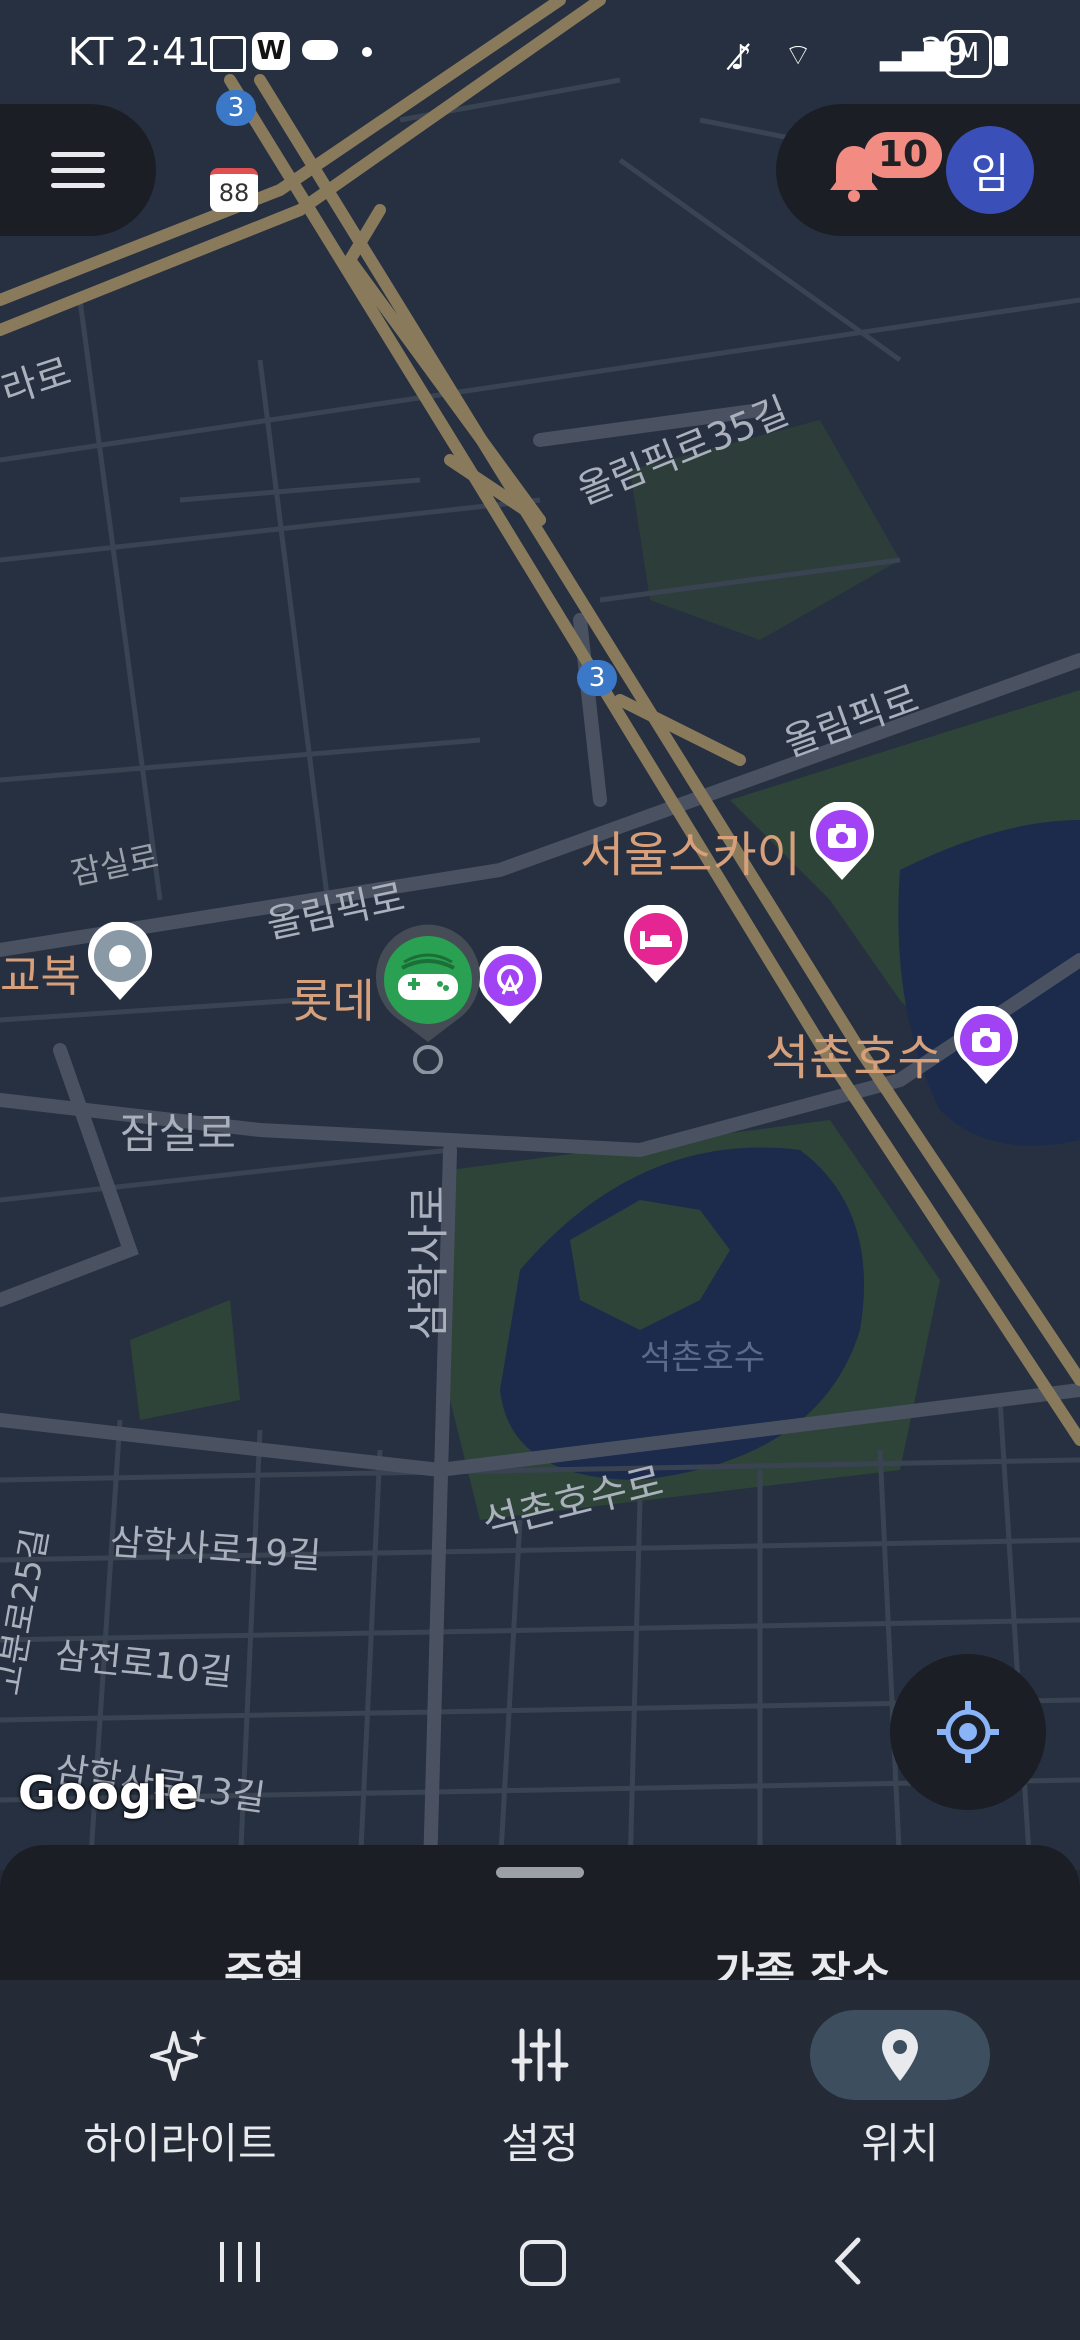 This screenshot has width=1080, height=2340. I want to click on sheet-tab-member: 주혁, so click(264, 1961).